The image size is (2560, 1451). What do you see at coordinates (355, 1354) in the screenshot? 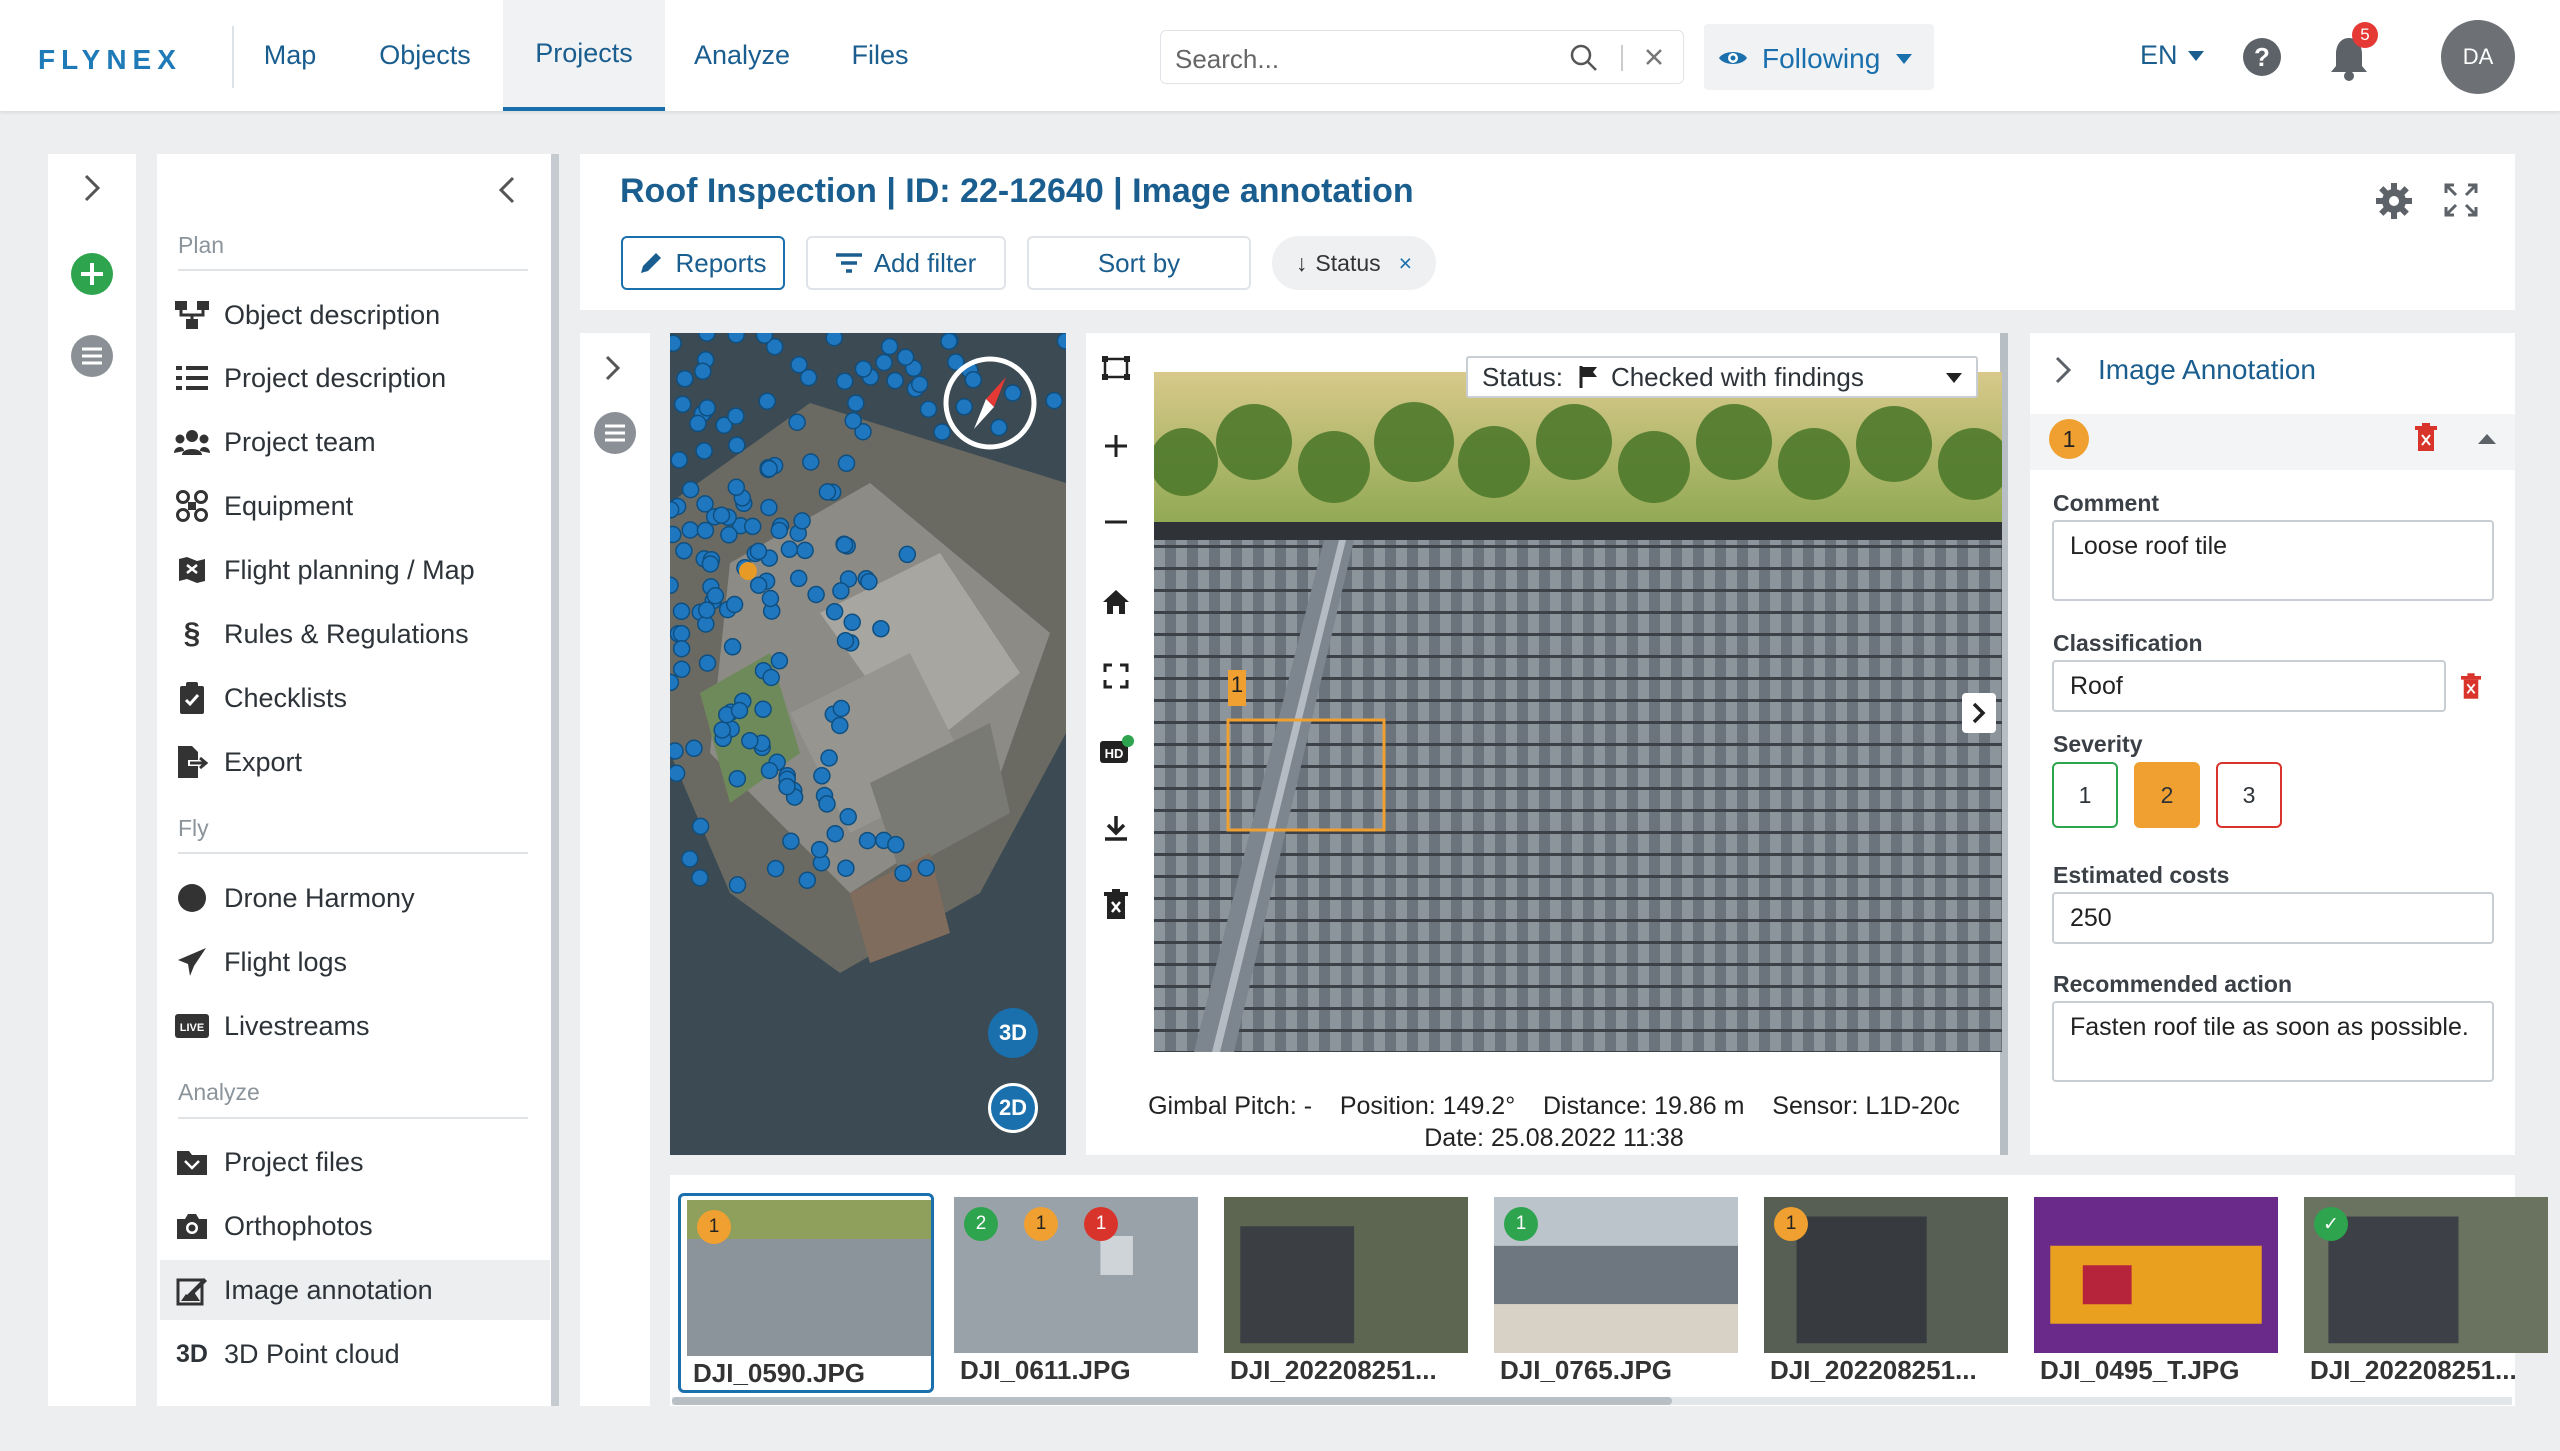
I see `sidebar-item-3d-point-cloud: 3D 3D Point cloud` at bounding box center [355, 1354].